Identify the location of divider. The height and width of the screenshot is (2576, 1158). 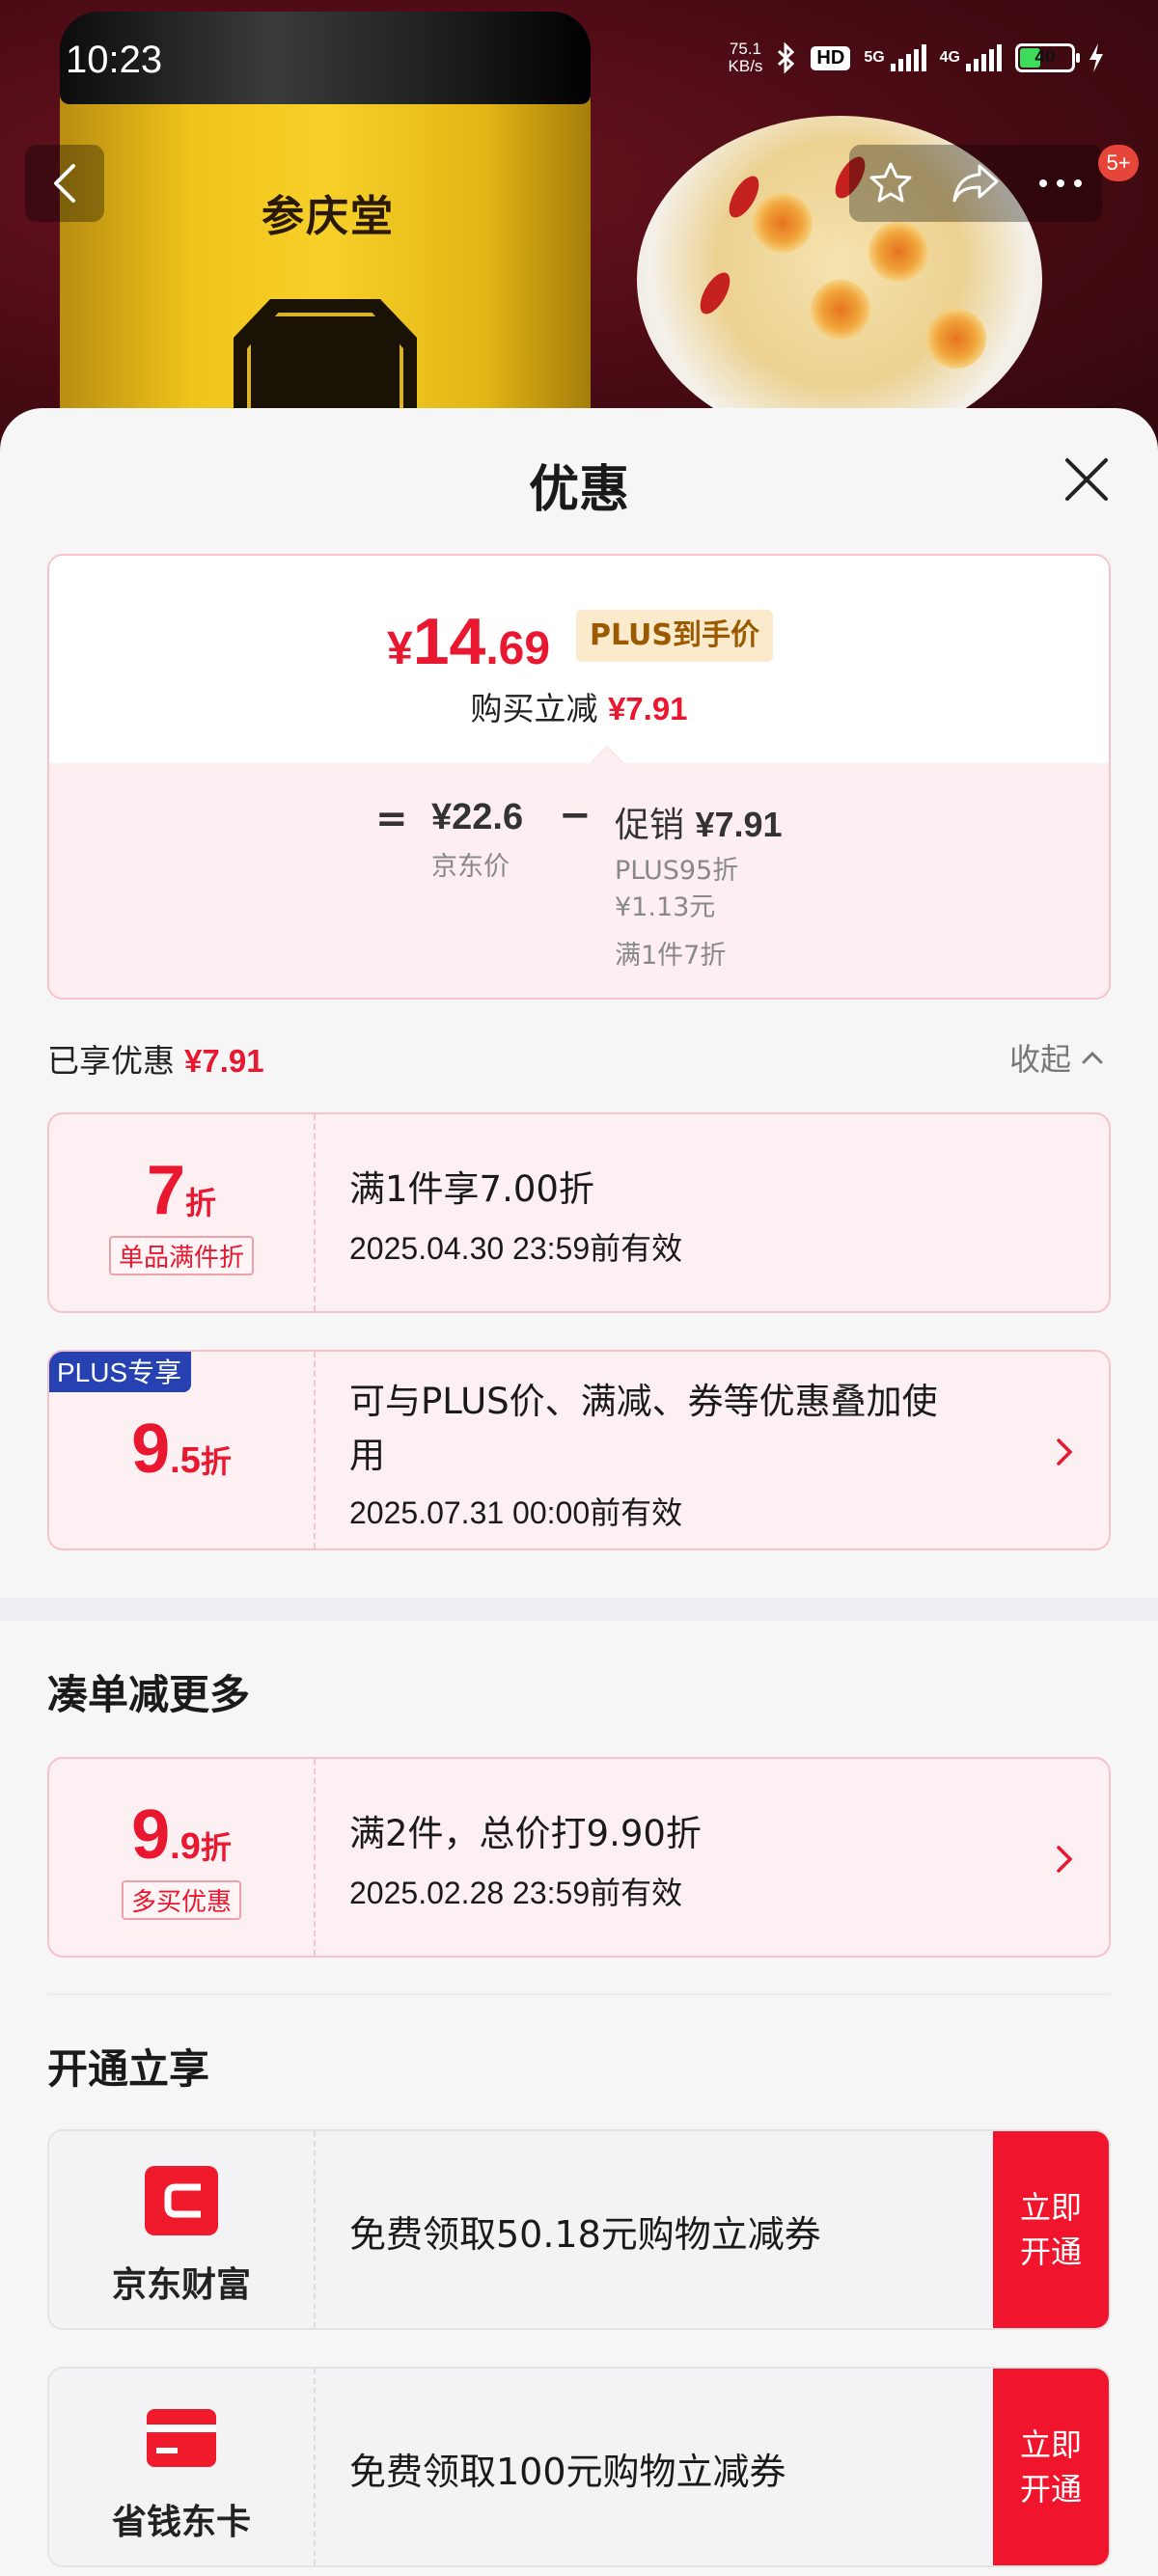
(579, 1994).